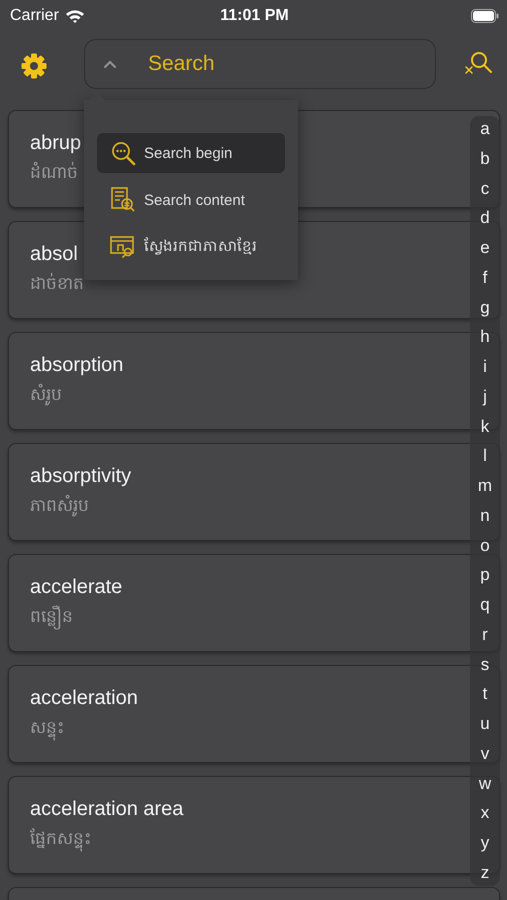 This screenshot has height=900, width=507. Describe the element at coordinates (57, 283) in the screenshot. I see `translation-text: ដាច់ខាត` at that location.